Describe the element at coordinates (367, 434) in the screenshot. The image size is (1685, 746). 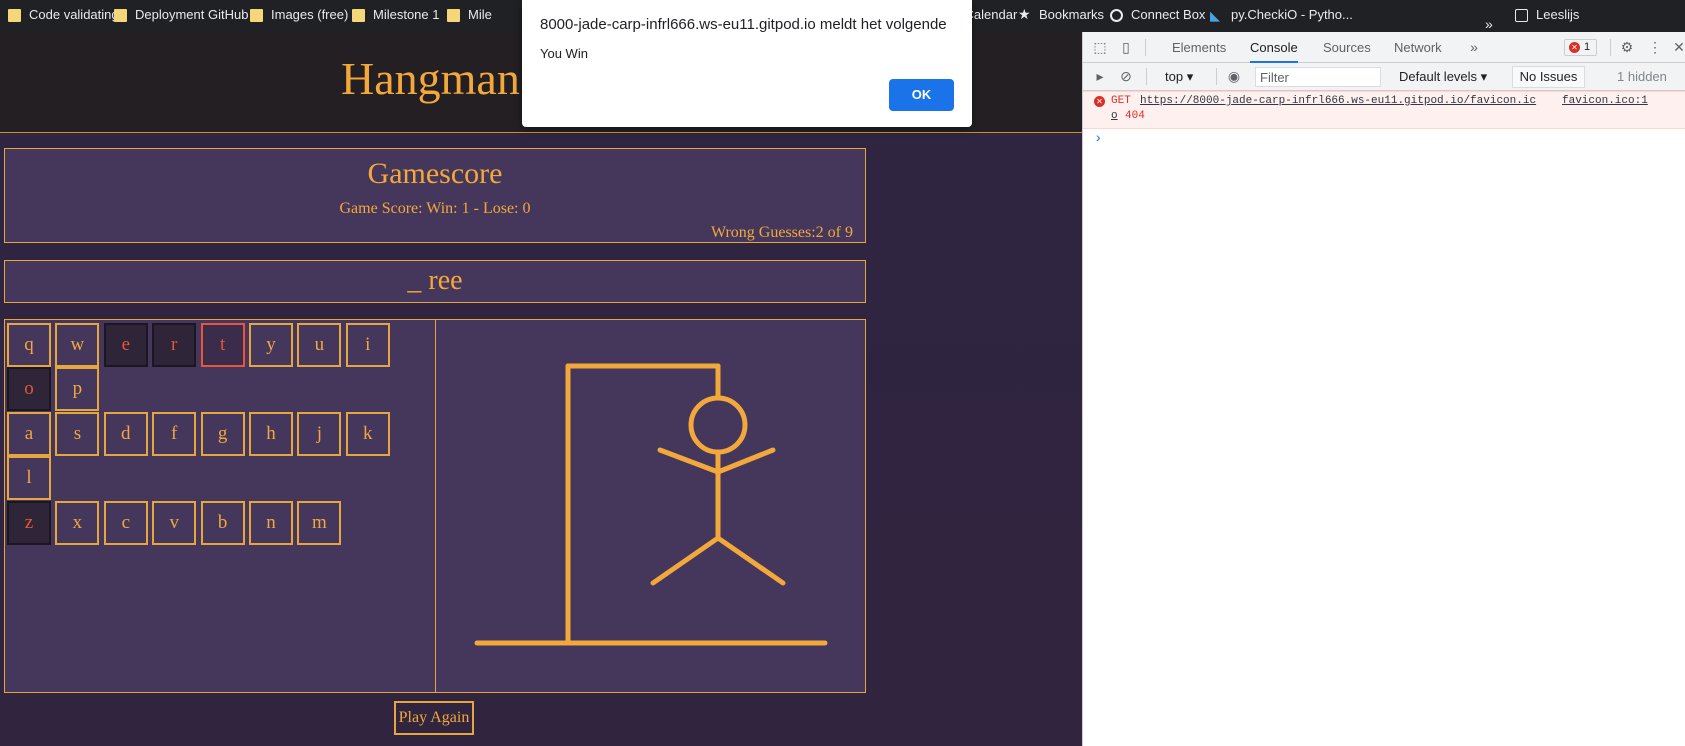
I see `letter-key-k: k` at that location.